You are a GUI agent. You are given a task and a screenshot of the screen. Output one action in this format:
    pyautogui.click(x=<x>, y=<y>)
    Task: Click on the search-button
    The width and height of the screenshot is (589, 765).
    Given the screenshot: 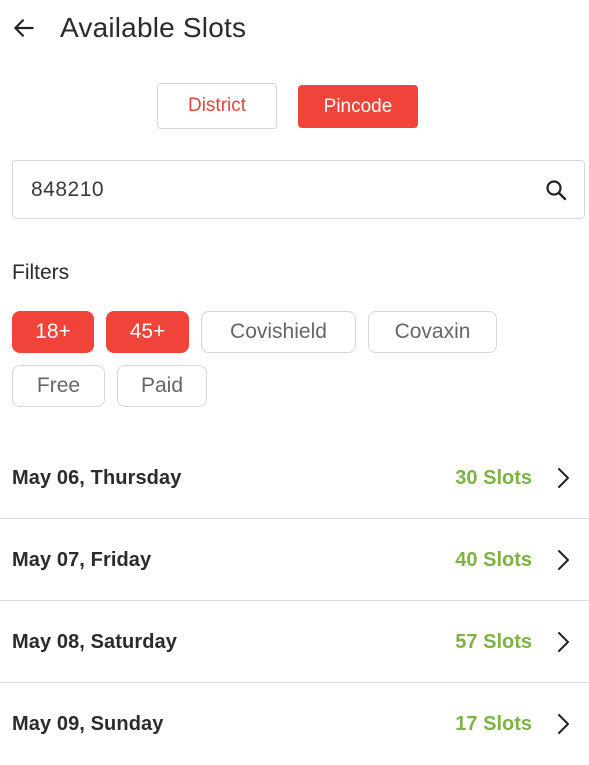 What is the action you would take?
    pyautogui.click(x=556, y=190)
    